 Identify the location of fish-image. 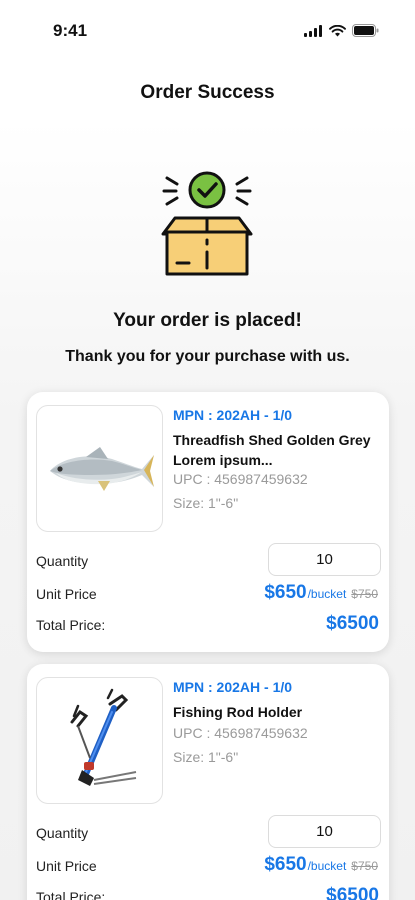
(101, 468).